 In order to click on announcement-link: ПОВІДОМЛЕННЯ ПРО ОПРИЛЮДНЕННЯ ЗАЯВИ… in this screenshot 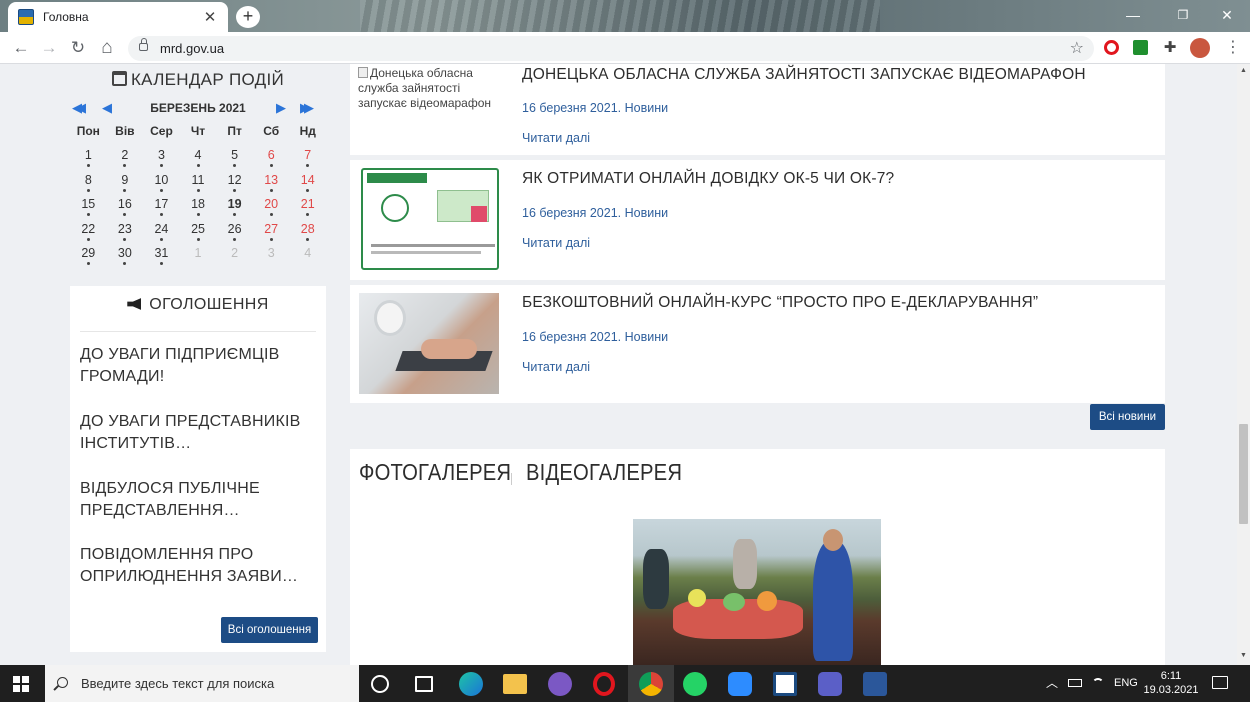, I will do `click(198, 566)`.